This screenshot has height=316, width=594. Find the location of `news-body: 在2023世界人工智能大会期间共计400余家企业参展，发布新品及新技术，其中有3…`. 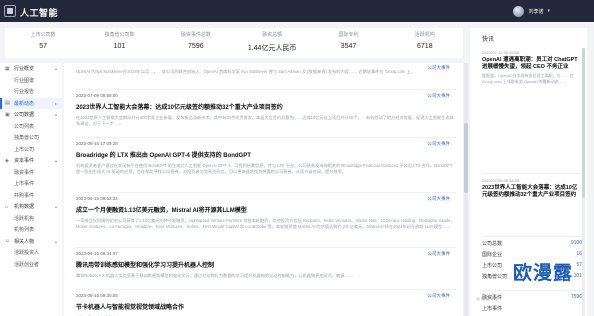

news-body: 在2023世界人工智能大会期间共计400余家企业参展，发布新品及新技术，其中有3… is located at coordinates (265, 121).